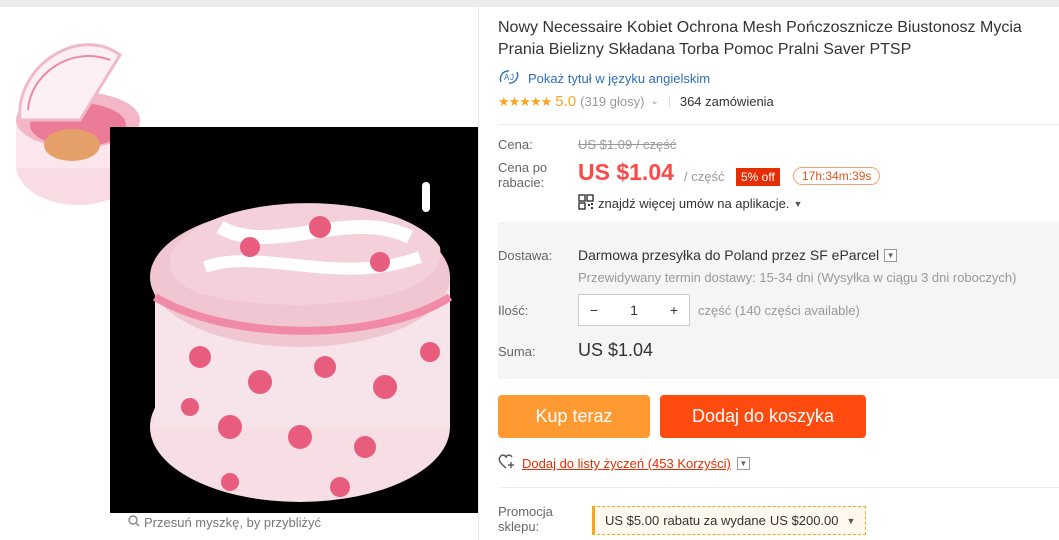 This screenshot has width=1059, height=540. What do you see at coordinates (674, 310) in the screenshot?
I see `quantity-increment-button: +` at bounding box center [674, 310].